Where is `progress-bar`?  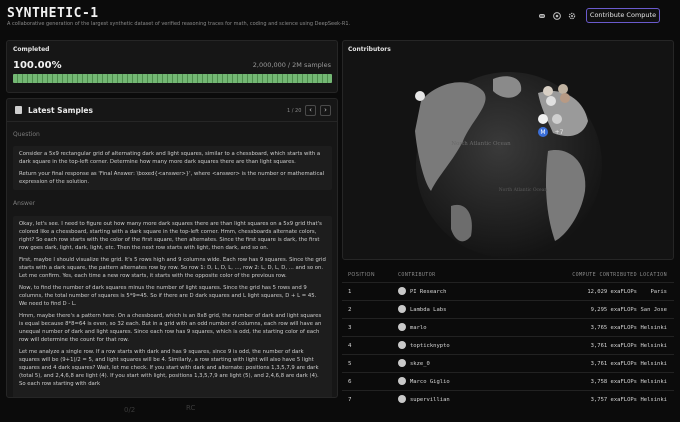
progress-bar is located at coordinates (172, 78).